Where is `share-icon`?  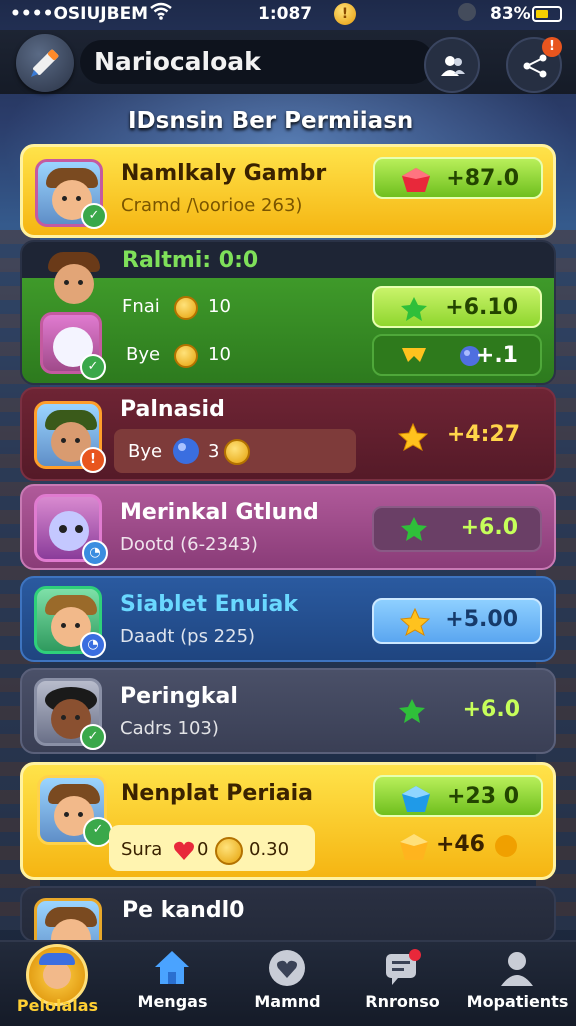
share-icon is located at coordinates (535, 66).